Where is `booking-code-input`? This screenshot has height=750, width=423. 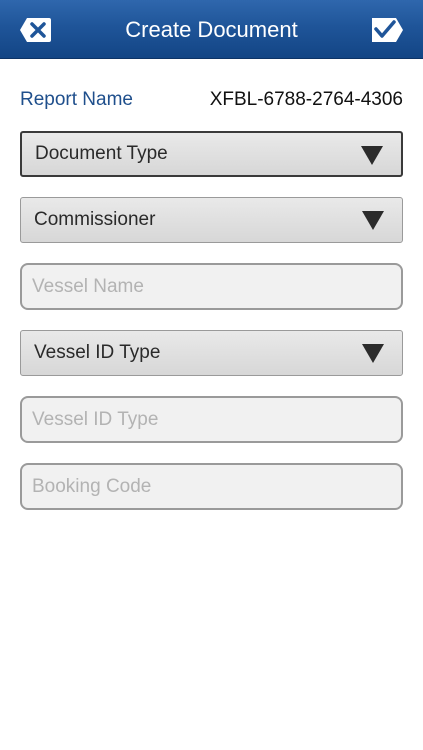 booking-code-input is located at coordinates (211, 486).